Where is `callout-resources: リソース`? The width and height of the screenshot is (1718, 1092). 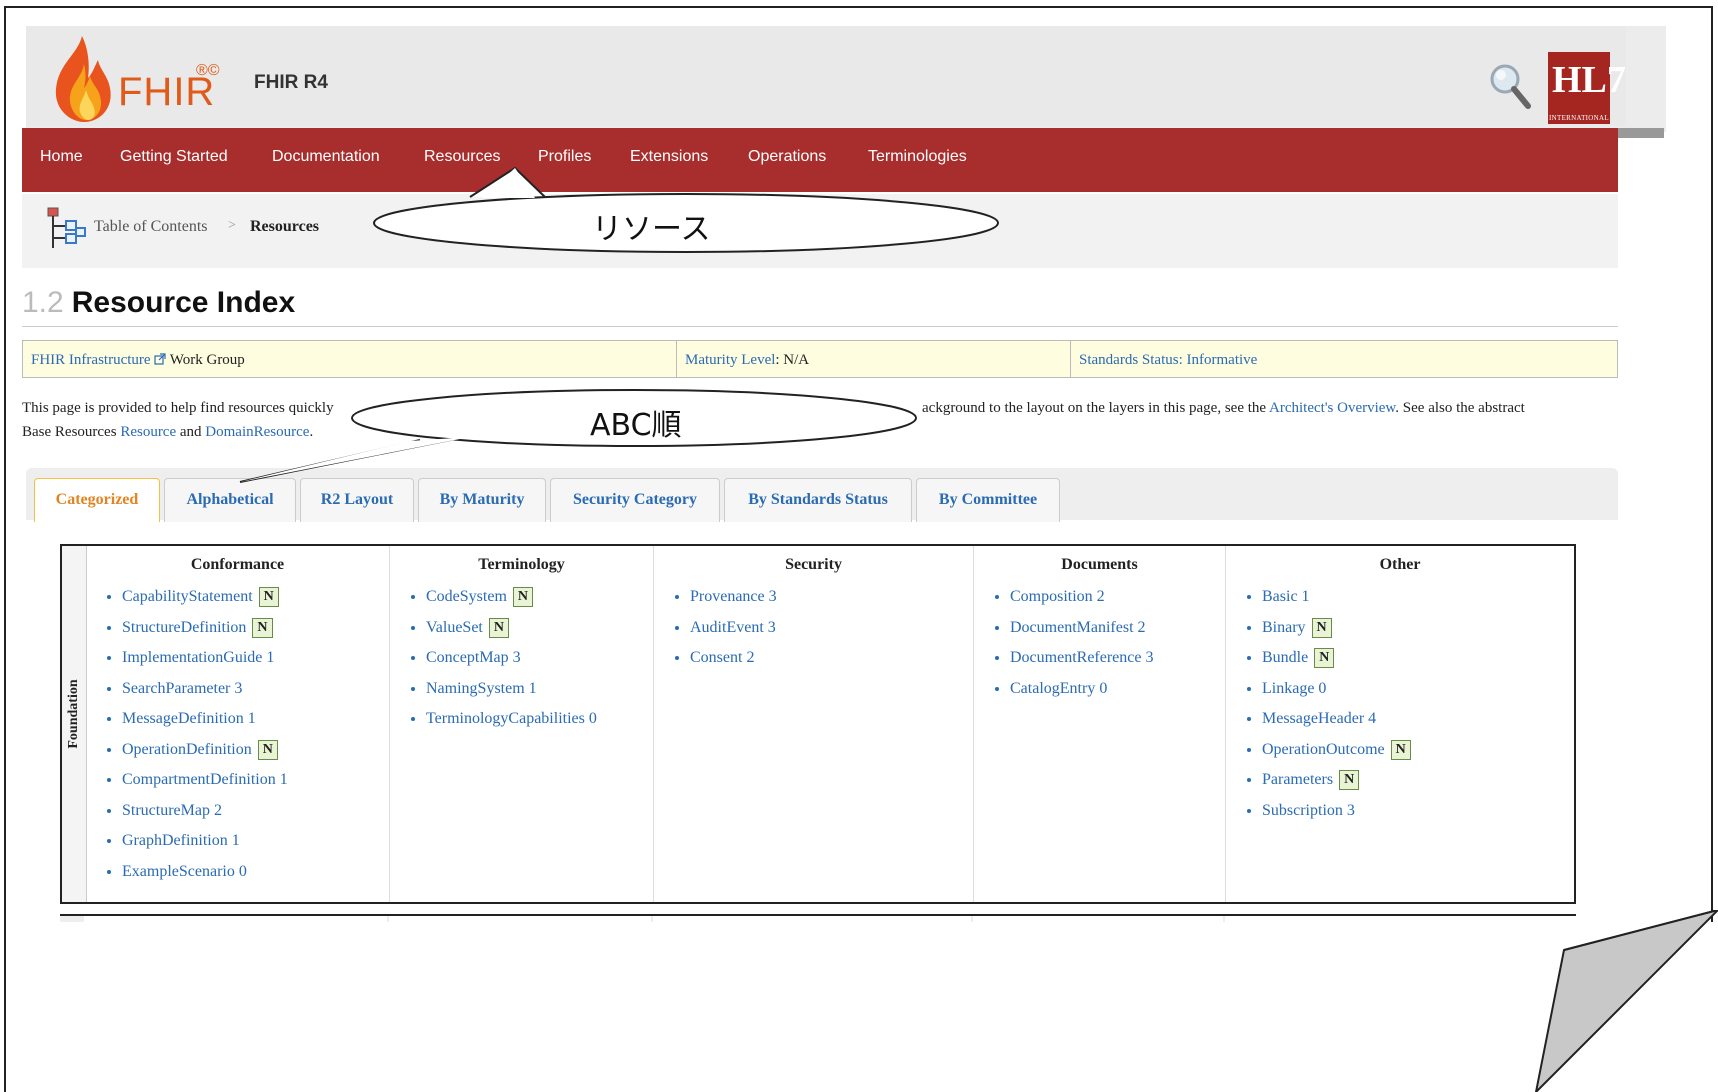 callout-resources: リソース is located at coordinates (651, 229).